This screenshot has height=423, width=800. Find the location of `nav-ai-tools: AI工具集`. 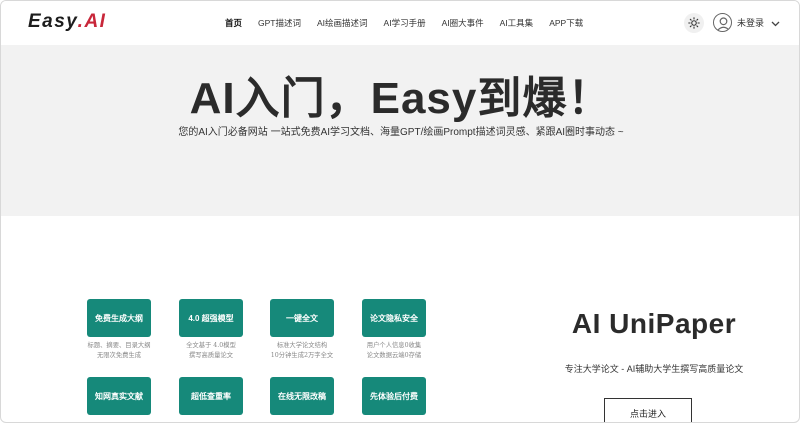

nav-ai-tools: AI工具集 is located at coordinates (517, 23).